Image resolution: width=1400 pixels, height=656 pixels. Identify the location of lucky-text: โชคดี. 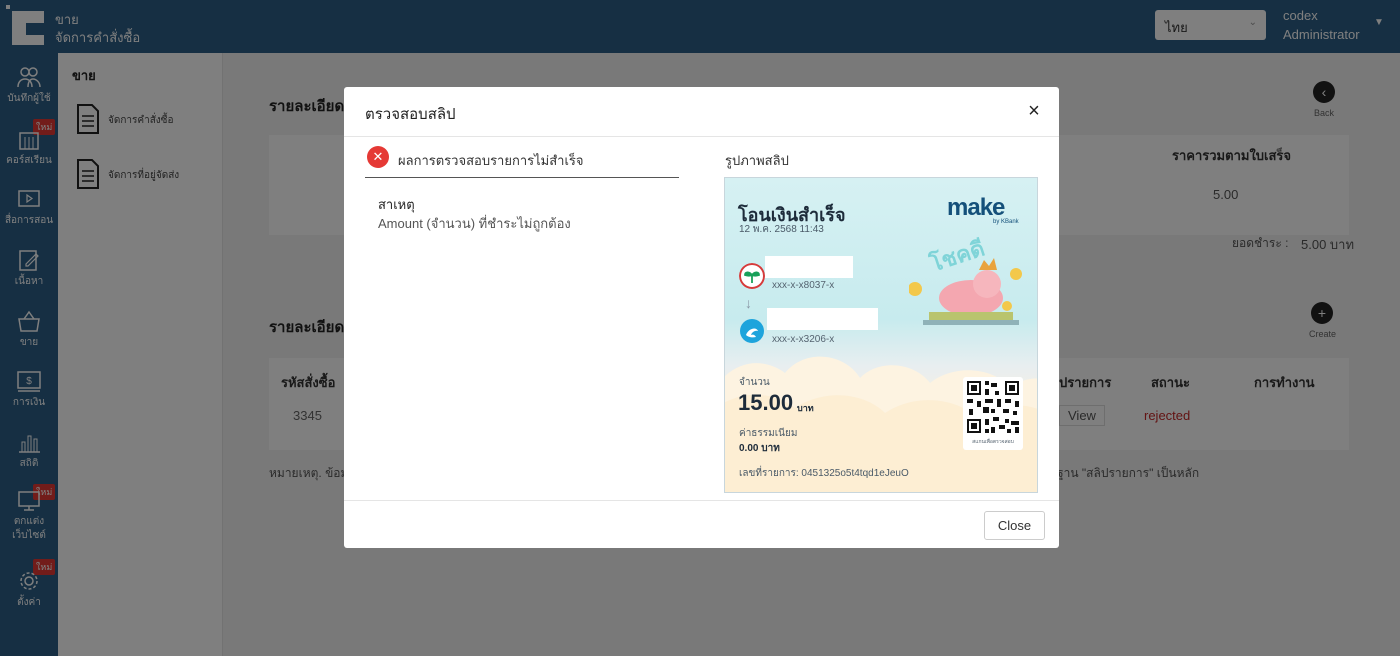
(957, 255).